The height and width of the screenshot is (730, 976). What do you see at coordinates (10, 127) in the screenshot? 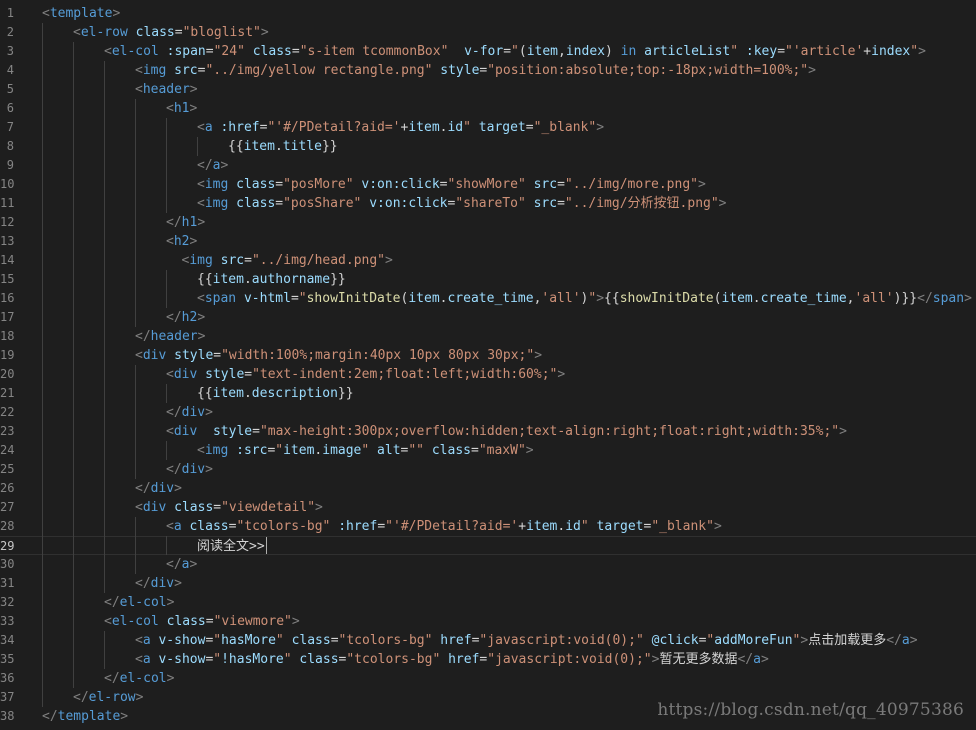
I see `line-number: 7` at bounding box center [10, 127].